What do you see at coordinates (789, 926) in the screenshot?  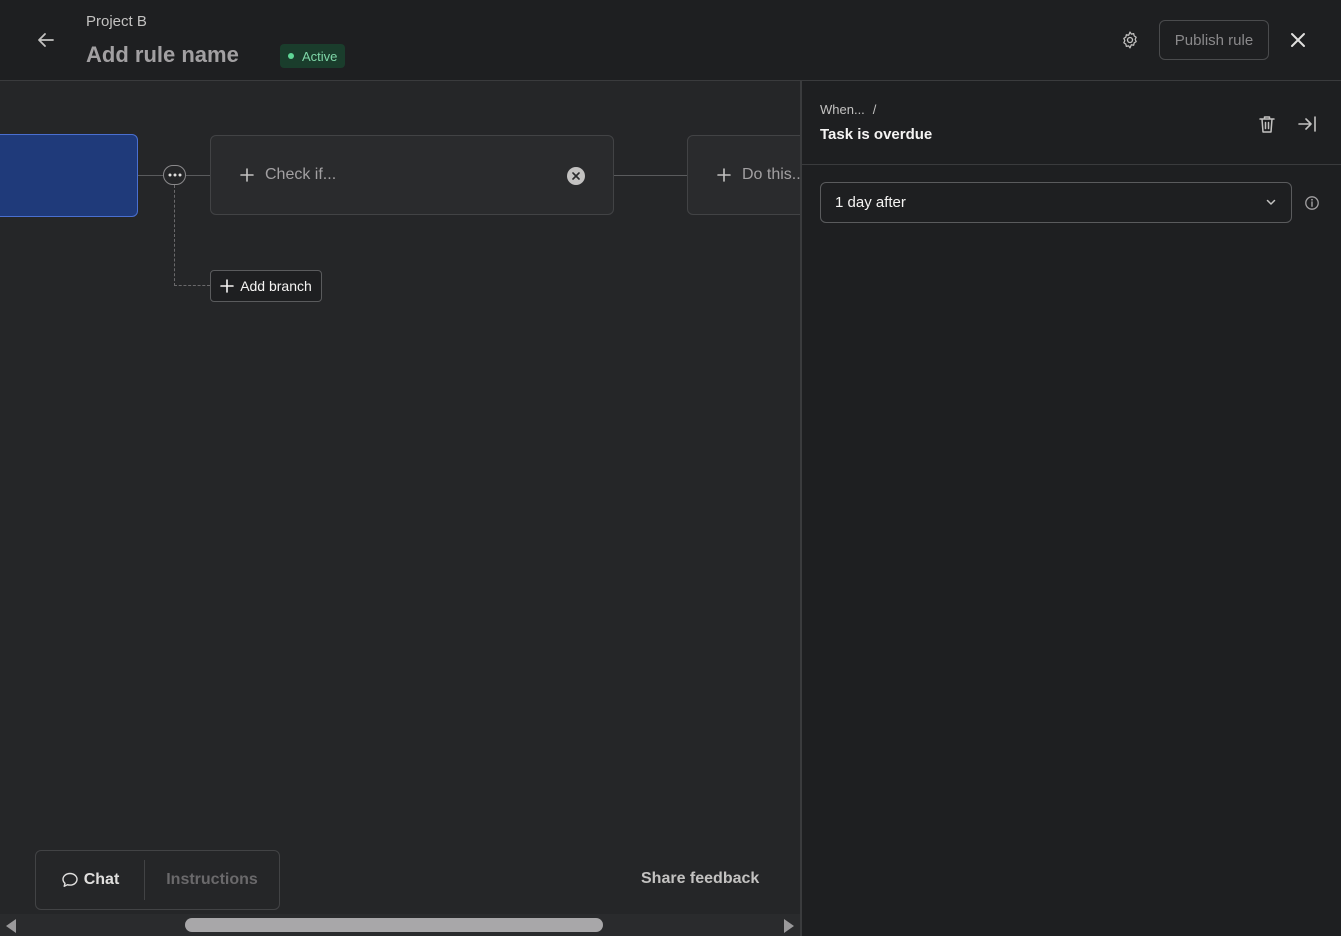 I see `scroll-right-icon` at bounding box center [789, 926].